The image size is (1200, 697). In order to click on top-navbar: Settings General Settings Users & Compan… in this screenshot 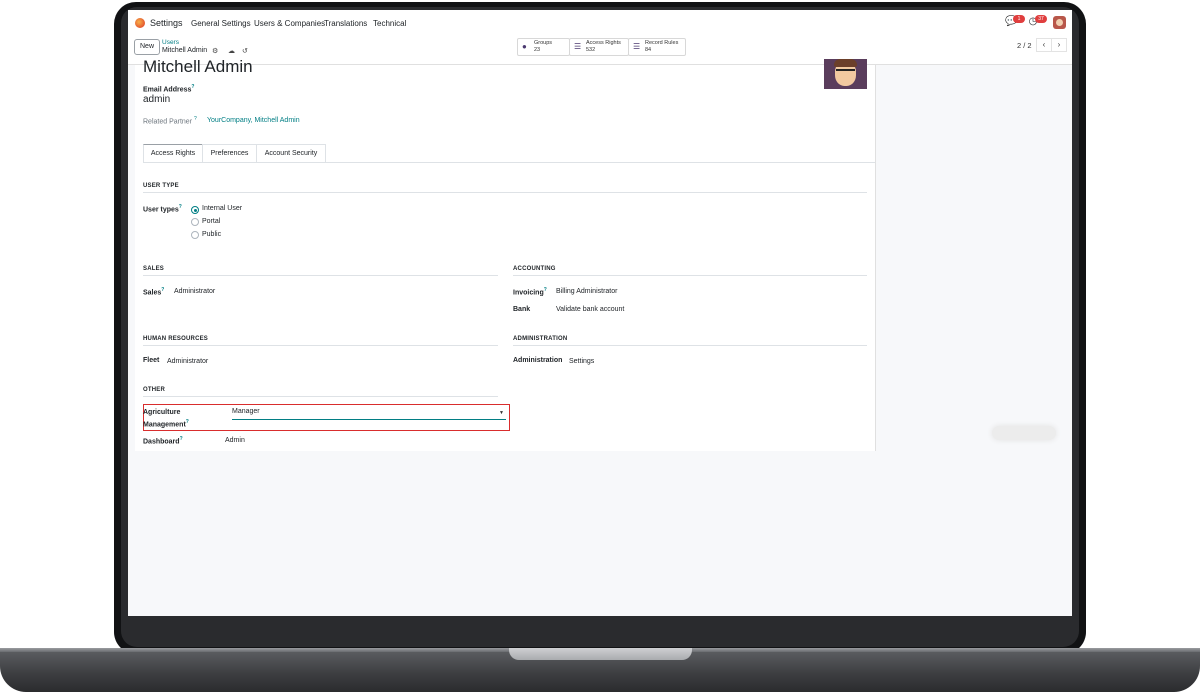, I will do `click(600, 23)`.